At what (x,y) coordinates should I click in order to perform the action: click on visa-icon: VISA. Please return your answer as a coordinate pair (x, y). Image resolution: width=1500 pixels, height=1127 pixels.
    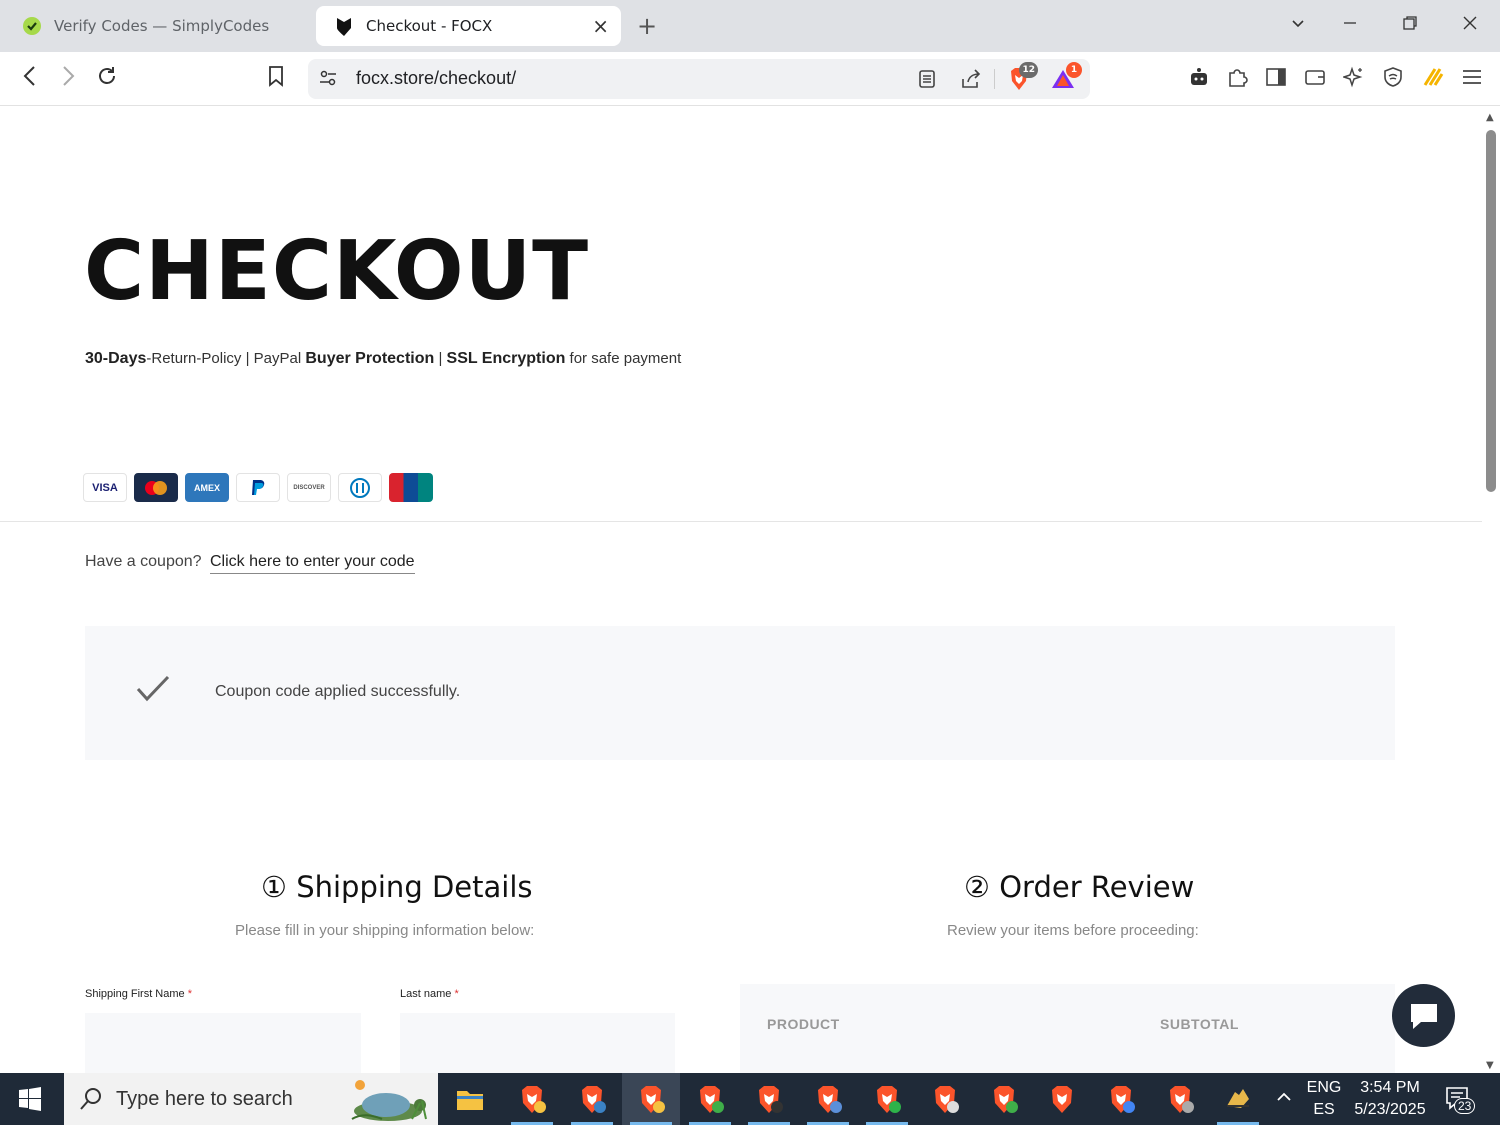
    Looking at the image, I should click on (105, 487).